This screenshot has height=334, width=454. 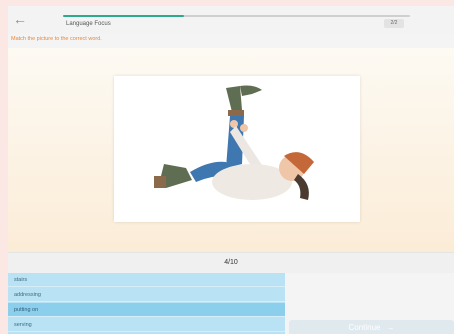 I want to click on answer-options: stairs addressing putting on serving, so click(x=146, y=303).